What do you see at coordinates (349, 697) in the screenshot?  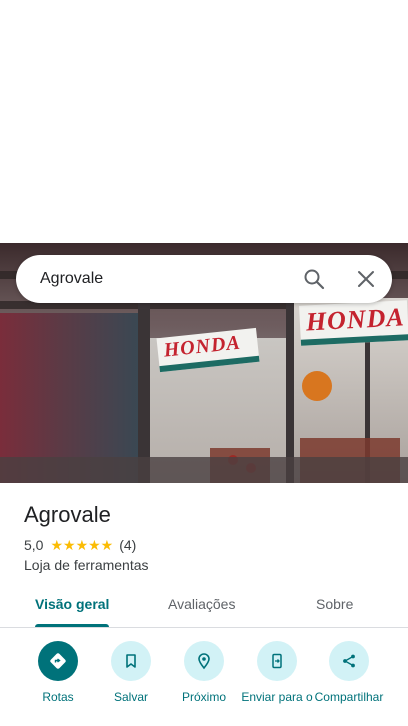 I see `share-label: Compartilhar` at bounding box center [349, 697].